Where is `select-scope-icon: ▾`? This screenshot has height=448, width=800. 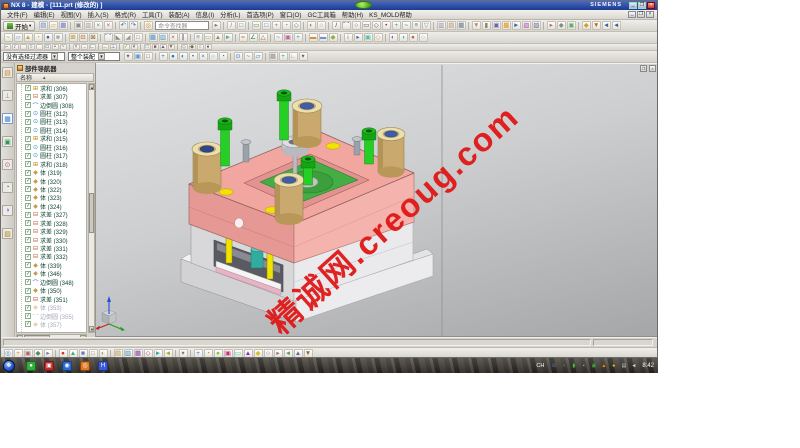 select-scope-icon: ▾ is located at coordinates (128, 56).